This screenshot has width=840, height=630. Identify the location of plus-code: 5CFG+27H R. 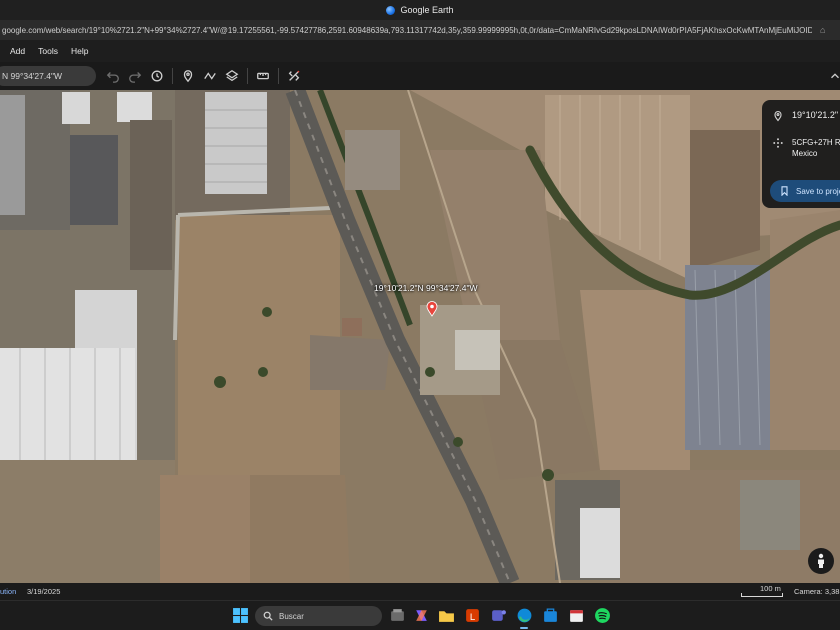
(816, 142).